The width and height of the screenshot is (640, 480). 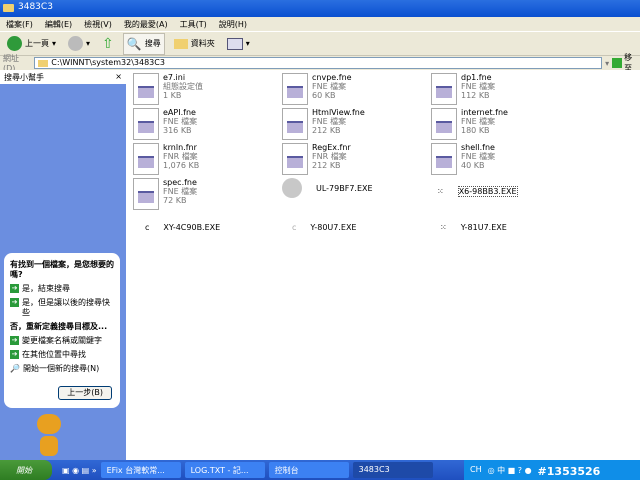 What do you see at coordinates (352, 89) in the screenshot?
I see `file-item: cnvpe.fne FNE 檔案 60 KB` at bounding box center [352, 89].